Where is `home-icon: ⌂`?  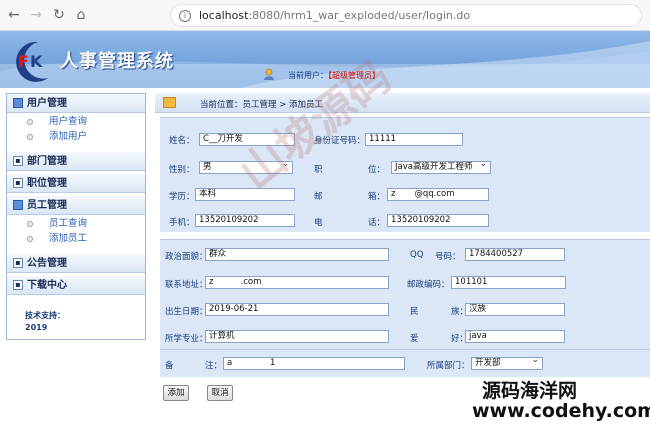 home-icon: ⌂ is located at coordinates (81, 15).